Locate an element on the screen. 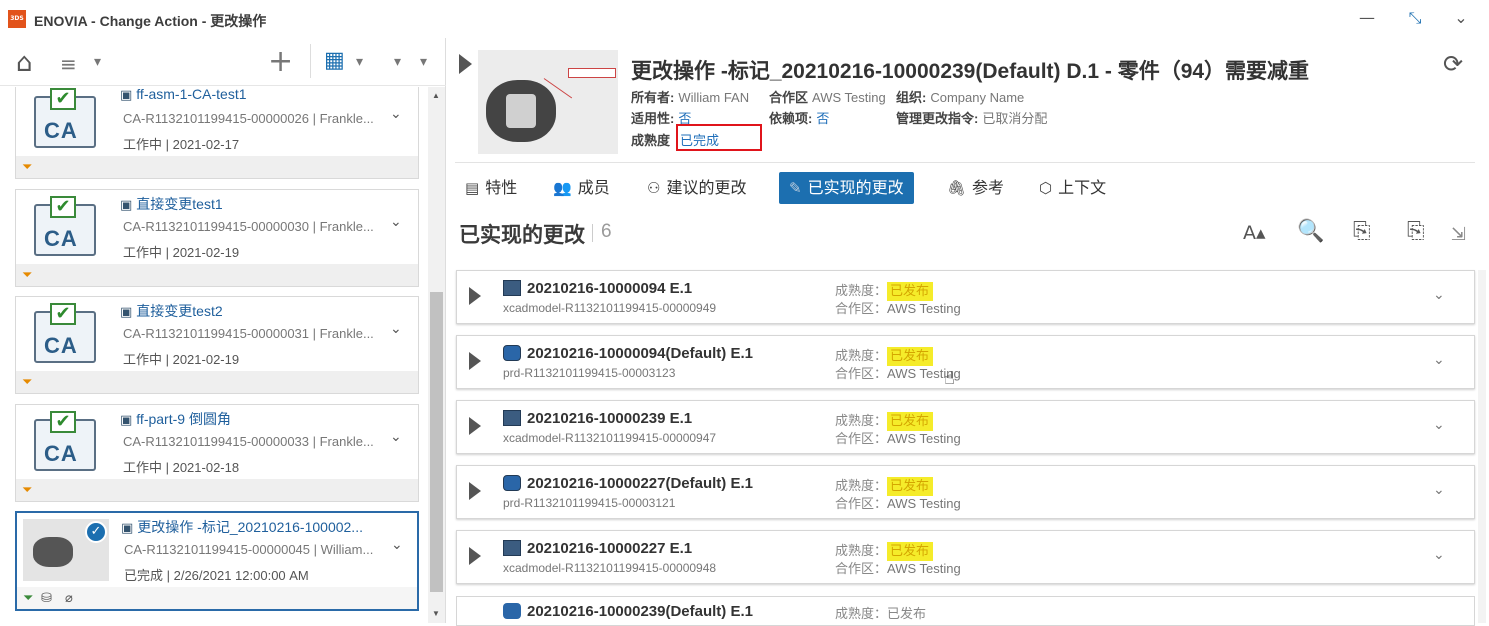 The width and height of the screenshot is (1489, 626). row-title: 20210216-10000239 E.1 is located at coordinates (609, 418).